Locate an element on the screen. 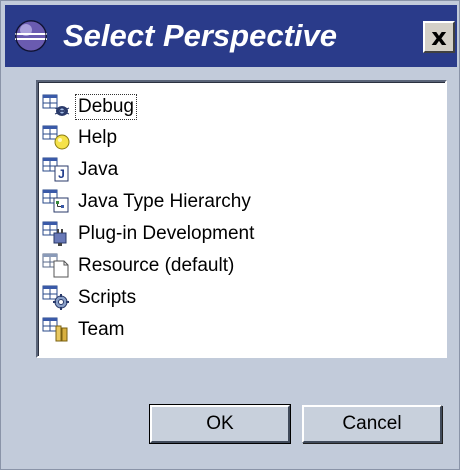 Image resolution: width=460 pixels, height=470 pixels. list-item-label: Help is located at coordinates (98, 137).